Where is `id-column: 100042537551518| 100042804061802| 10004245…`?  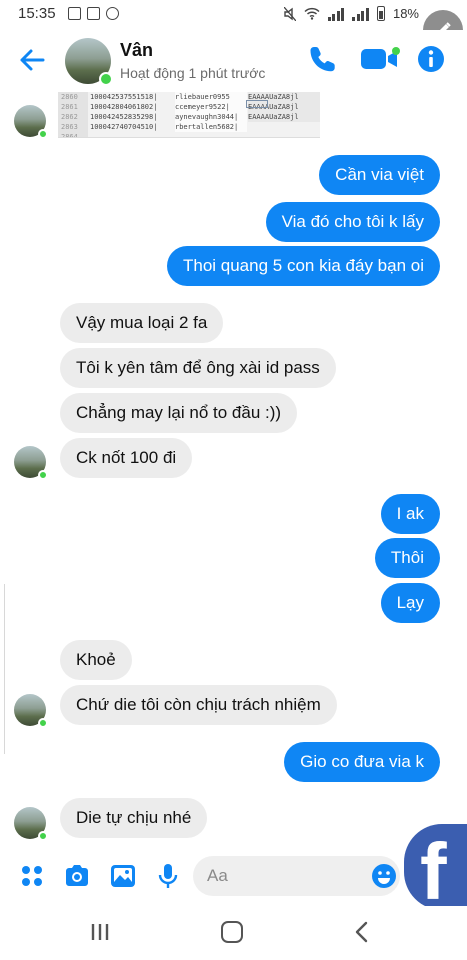 id-column: 100042537551518| 100042804061802| 10004245… is located at coordinates (124, 112).